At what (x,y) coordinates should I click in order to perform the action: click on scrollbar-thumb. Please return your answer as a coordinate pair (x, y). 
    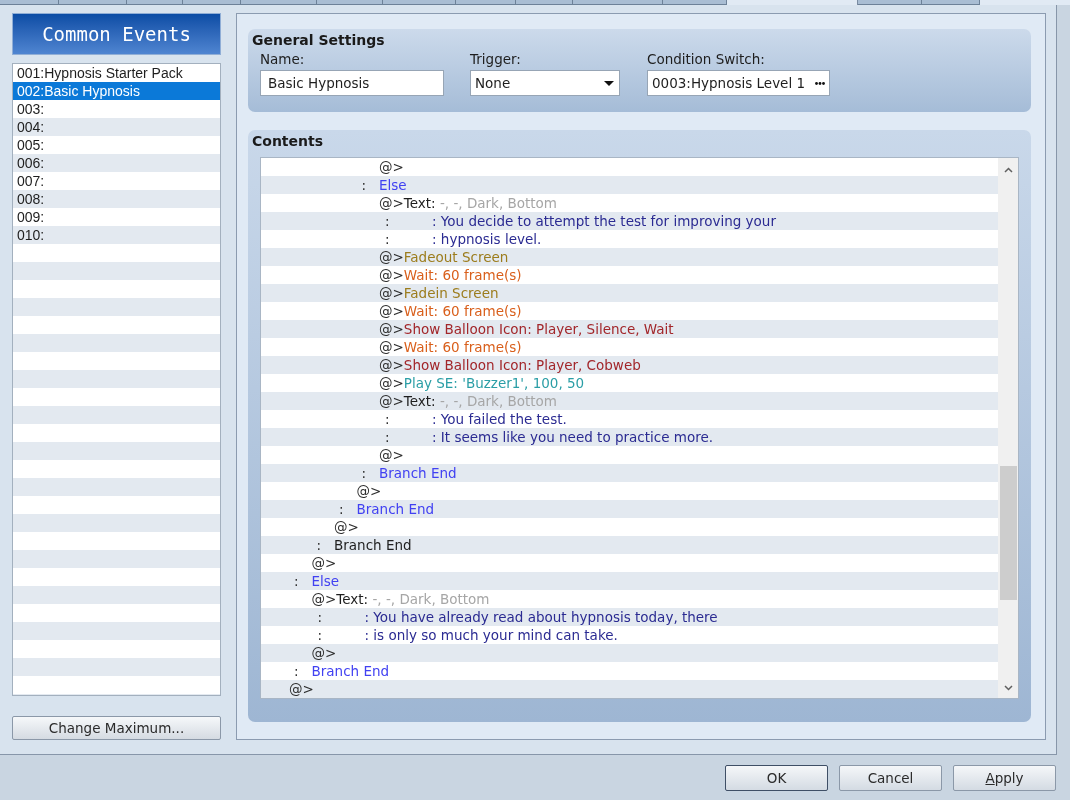
    Looking at the image, I should click on (1008, 533).